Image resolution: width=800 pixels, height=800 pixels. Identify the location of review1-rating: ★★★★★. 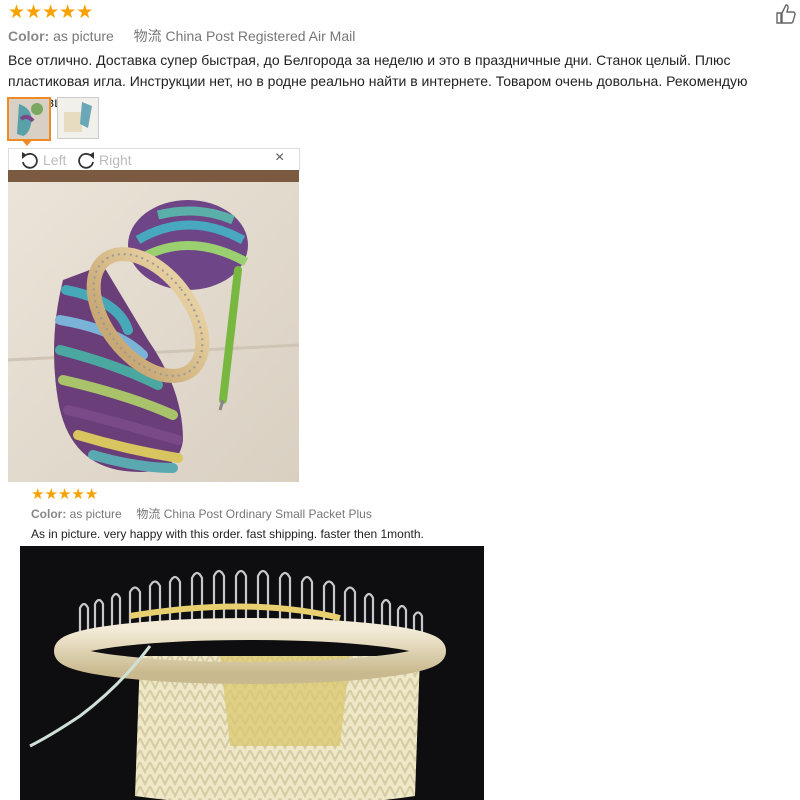
(50, 13).